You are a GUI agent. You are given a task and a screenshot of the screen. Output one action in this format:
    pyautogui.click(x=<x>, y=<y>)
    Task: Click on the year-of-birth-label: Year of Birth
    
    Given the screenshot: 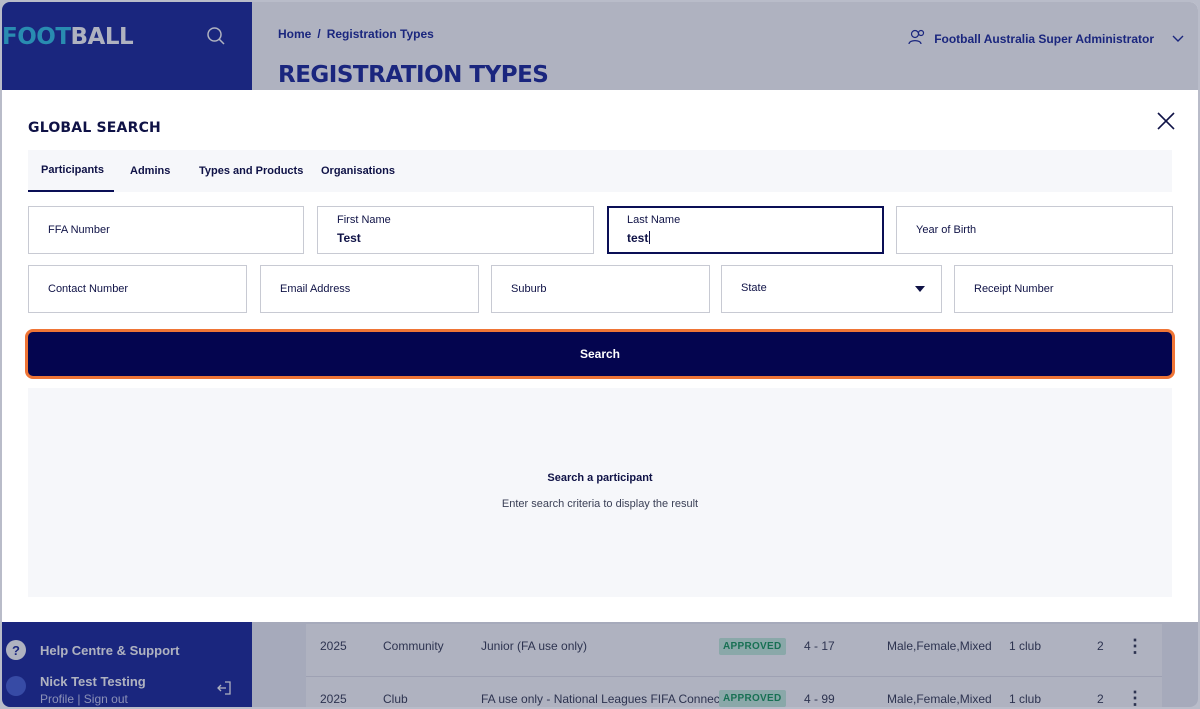 What is the action you would take?
    pyautogui.click(x=946, y=230)
    